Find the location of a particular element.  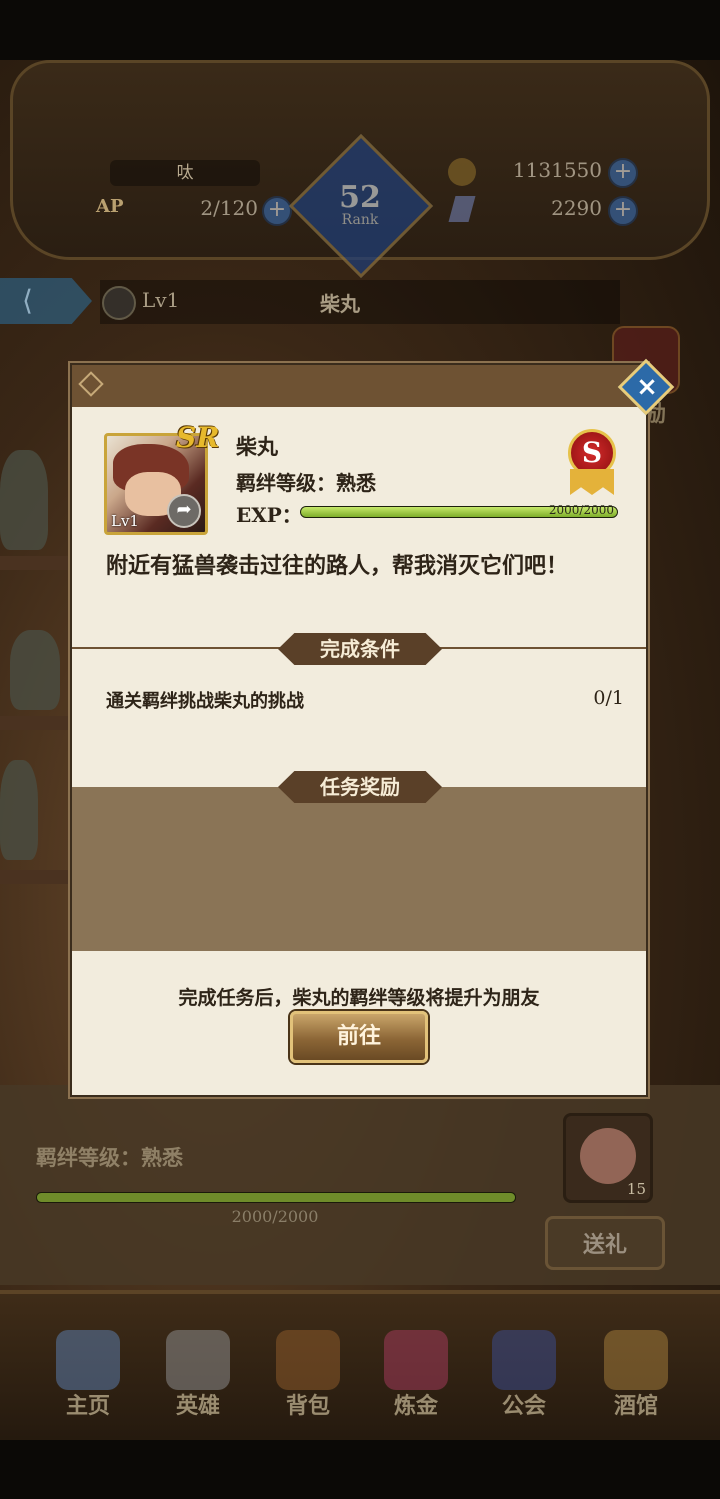

nav-item: 背包 is located at coordinates (308, 1375).